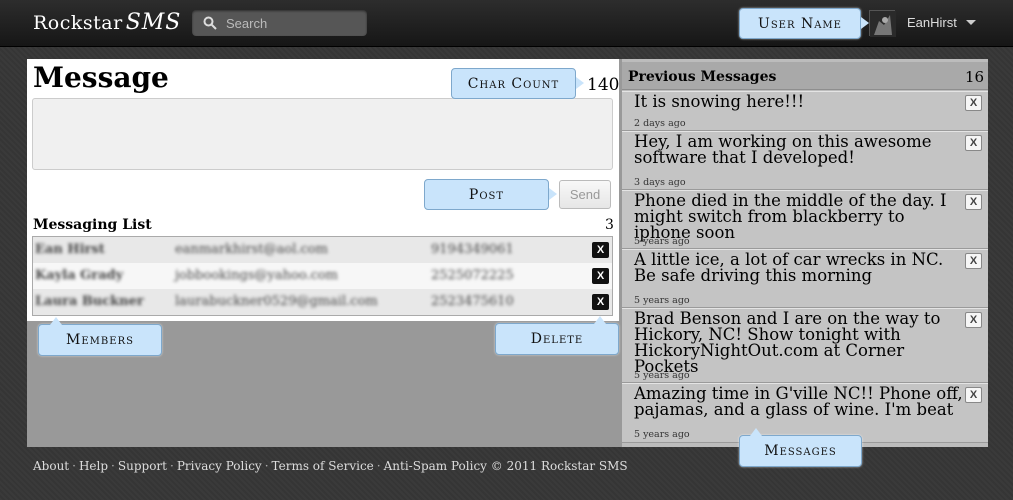 This screenshot has width=1013, height=500. What do you see at coordinates (559, 466) in the screenshot?
I see `copyright: © 2011 Rockstar SMS` at bounding box center [559, 466].